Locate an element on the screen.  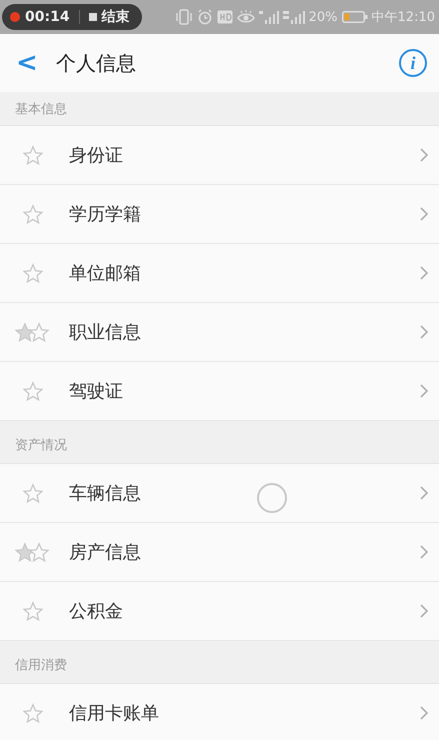
clock: 中午12:10 is located at coordinates (403, 17).